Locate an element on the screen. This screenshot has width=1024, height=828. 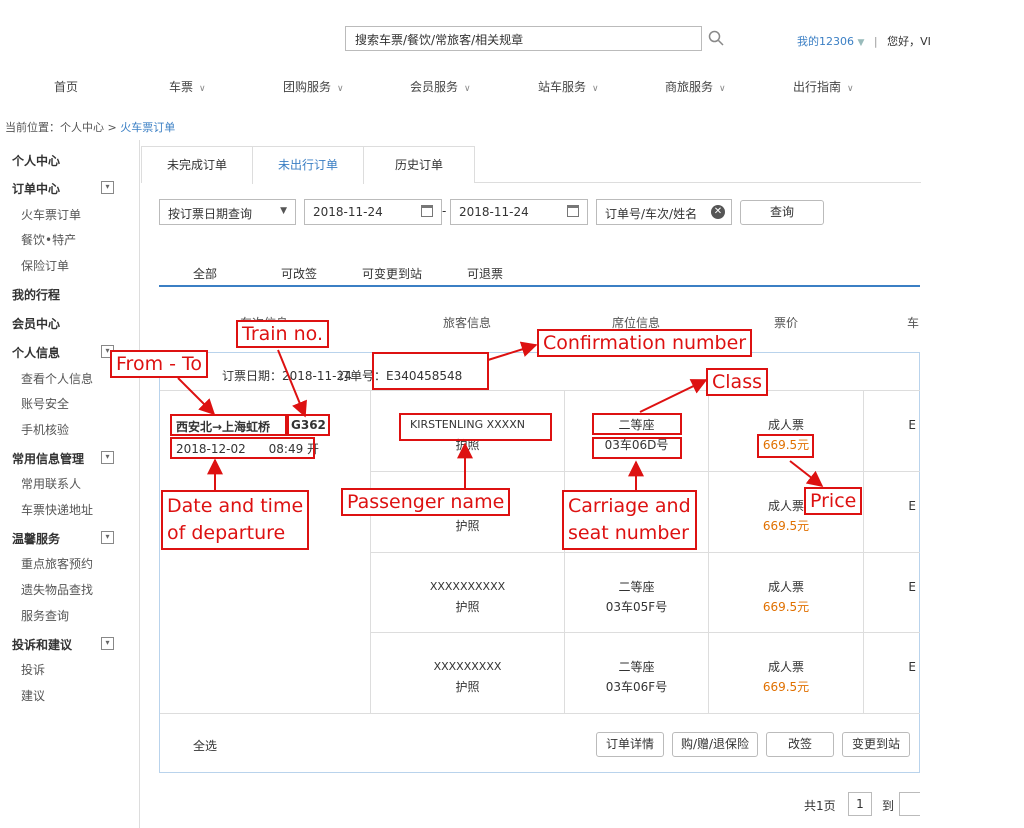
keyword-input: 订单号/车次/姓名 ✕ is located at coordinates (664, 212).